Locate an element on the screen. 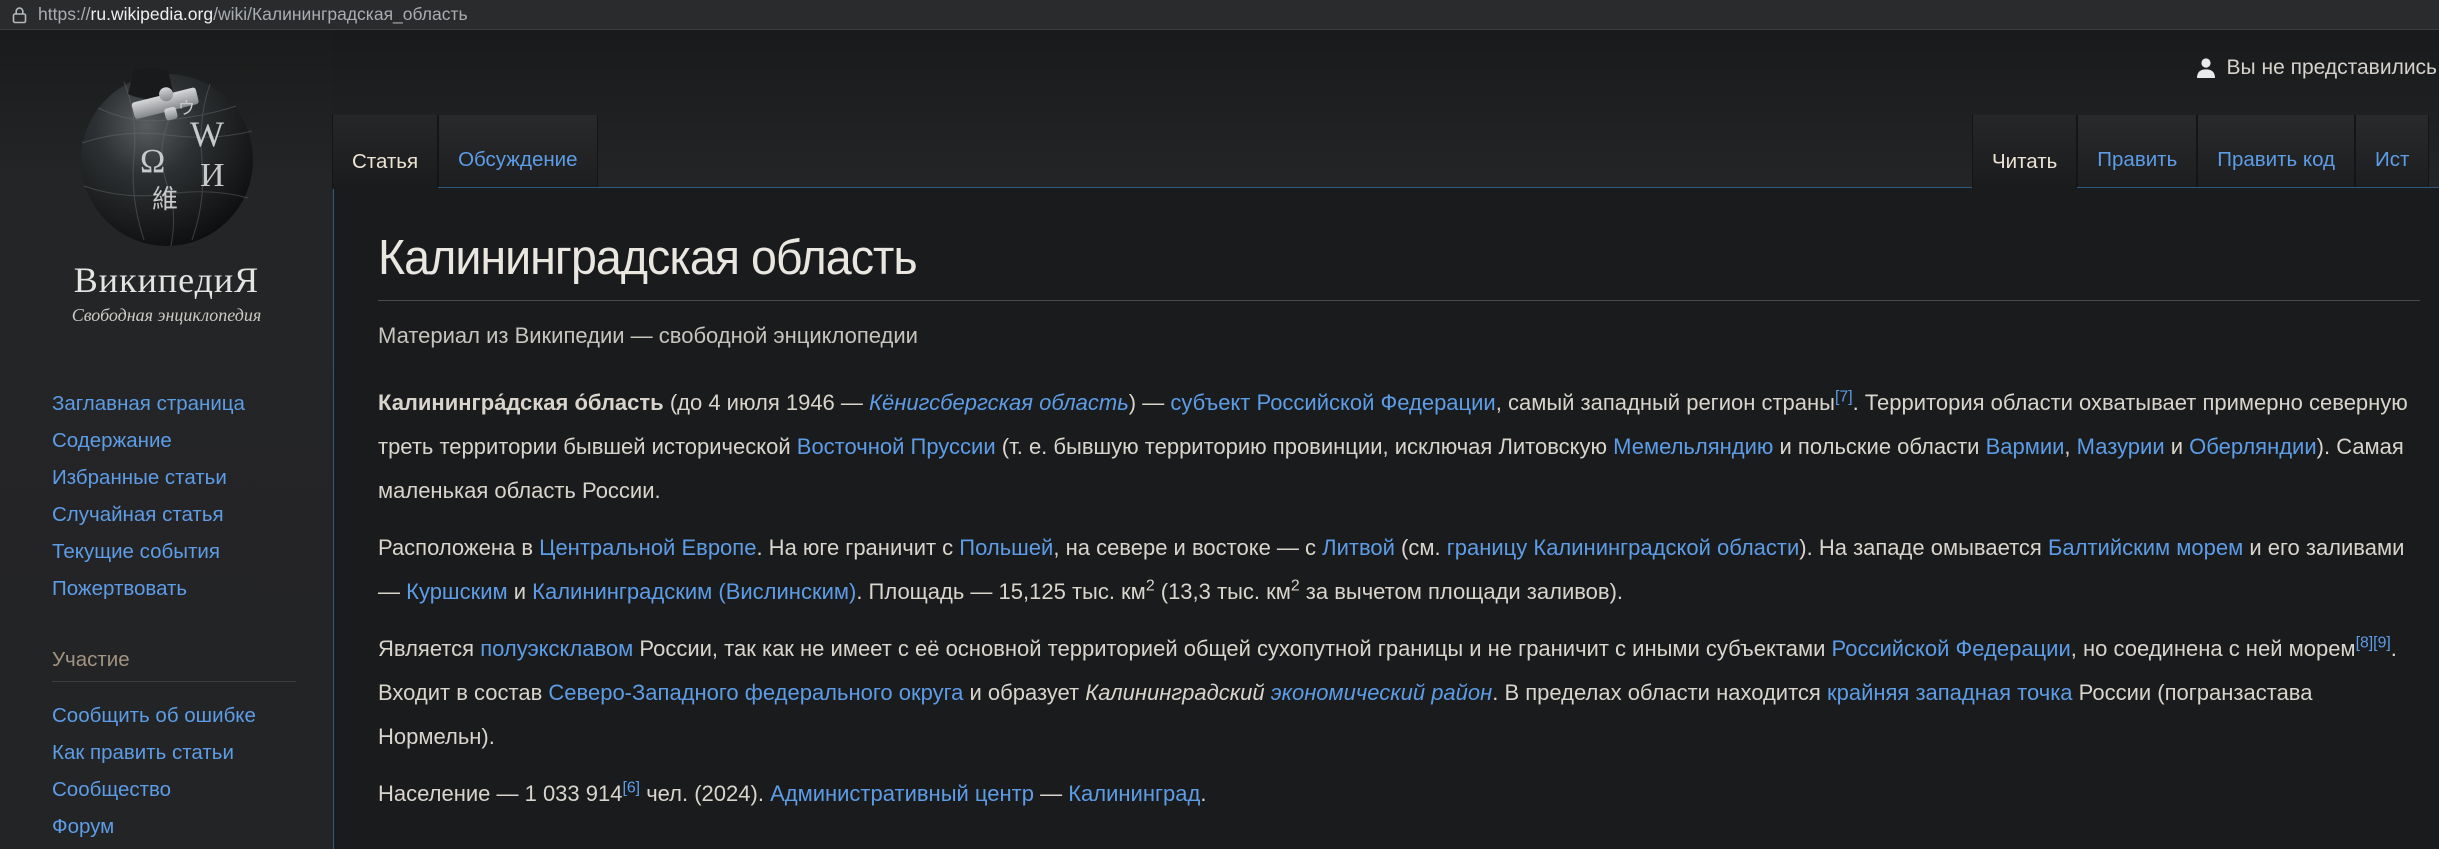  svg-text: Ω is located at coordinates (152, 161).